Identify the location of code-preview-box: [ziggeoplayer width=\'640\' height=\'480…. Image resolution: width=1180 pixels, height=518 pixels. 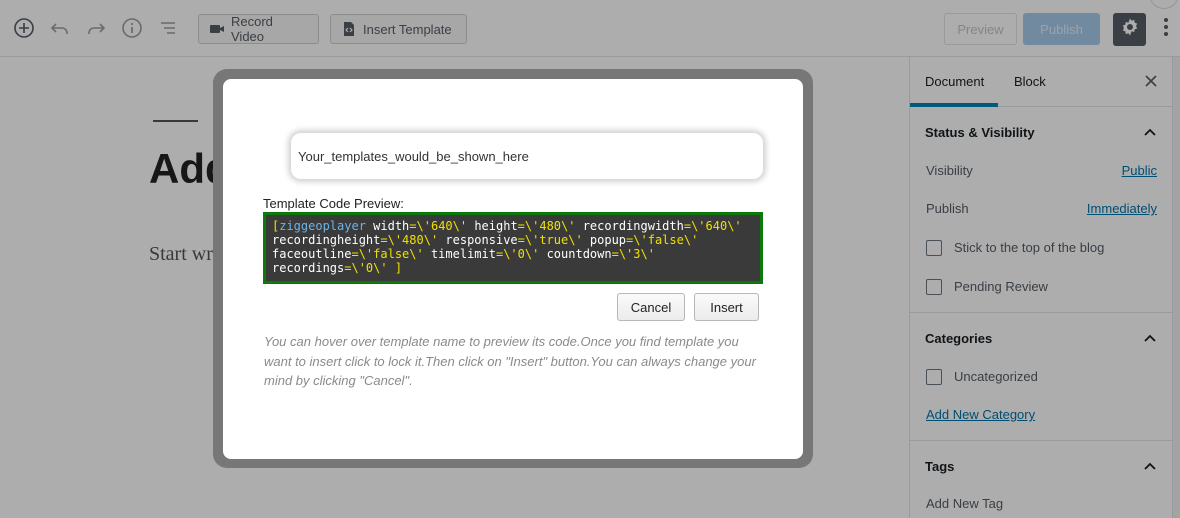
(513, 248).